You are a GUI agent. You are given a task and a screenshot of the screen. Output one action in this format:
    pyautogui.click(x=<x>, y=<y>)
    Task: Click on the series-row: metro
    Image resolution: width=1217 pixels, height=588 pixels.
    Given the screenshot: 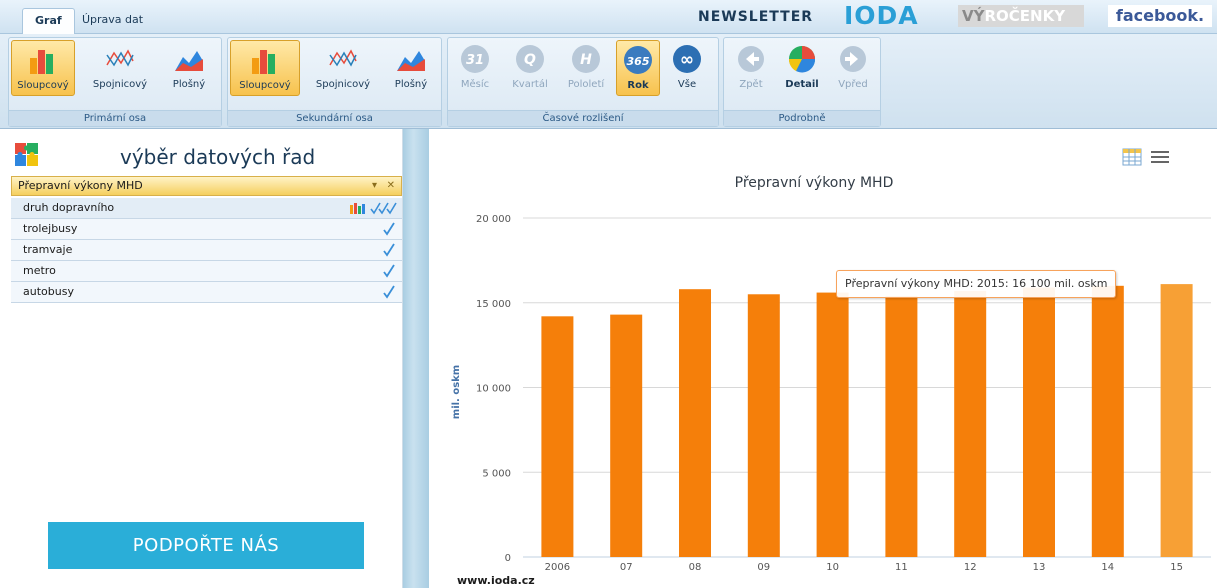 What is the action you would take?
    pyautogui.click(x=206, y=271)
    